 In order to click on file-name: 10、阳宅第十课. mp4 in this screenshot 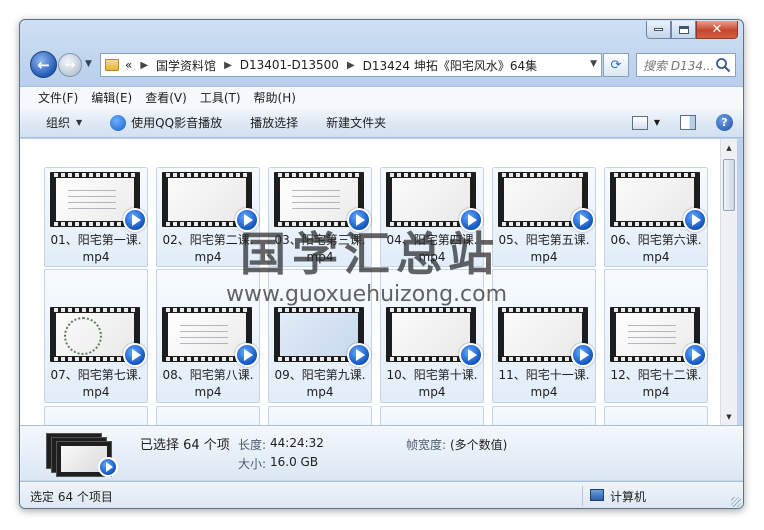, I will do `click(432, 383)`.